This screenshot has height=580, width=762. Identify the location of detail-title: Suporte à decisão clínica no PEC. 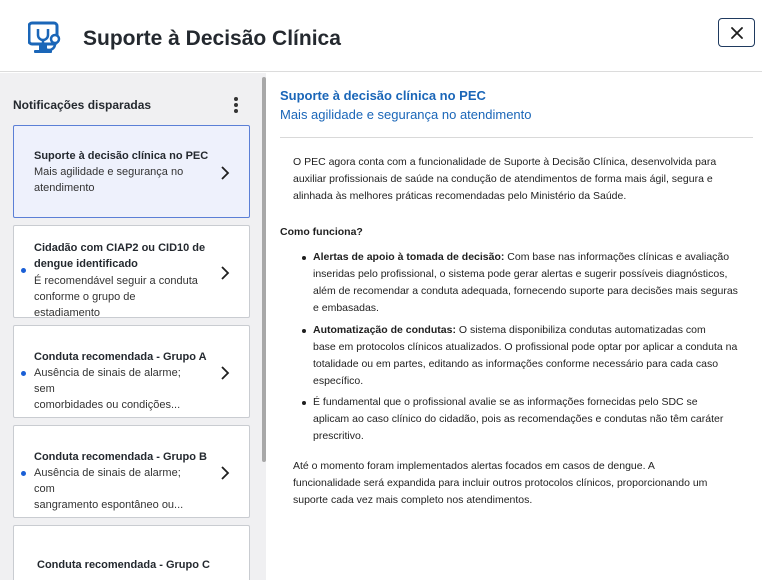
(383, 95).